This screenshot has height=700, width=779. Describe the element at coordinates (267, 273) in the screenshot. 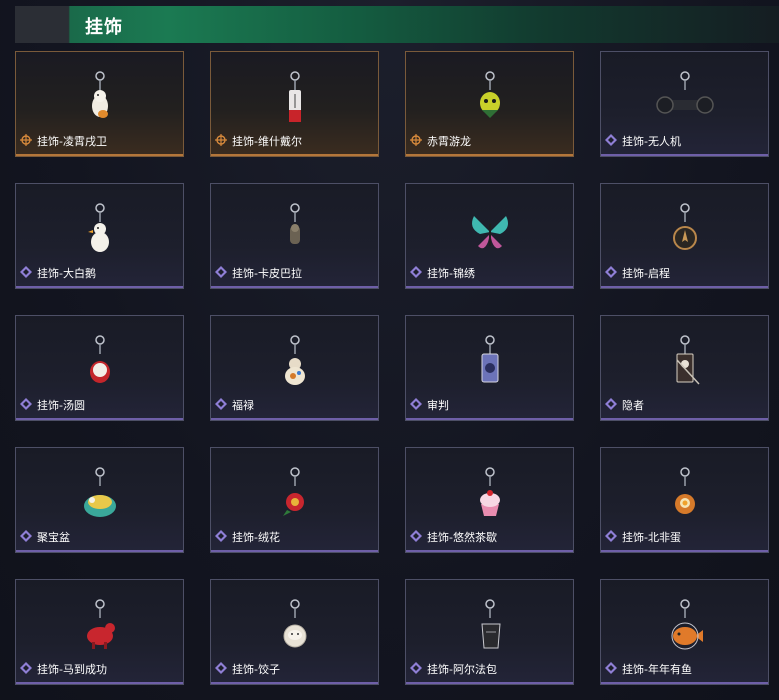

I see `charm-name: 挂饰-卡皮巴拉` at that location.